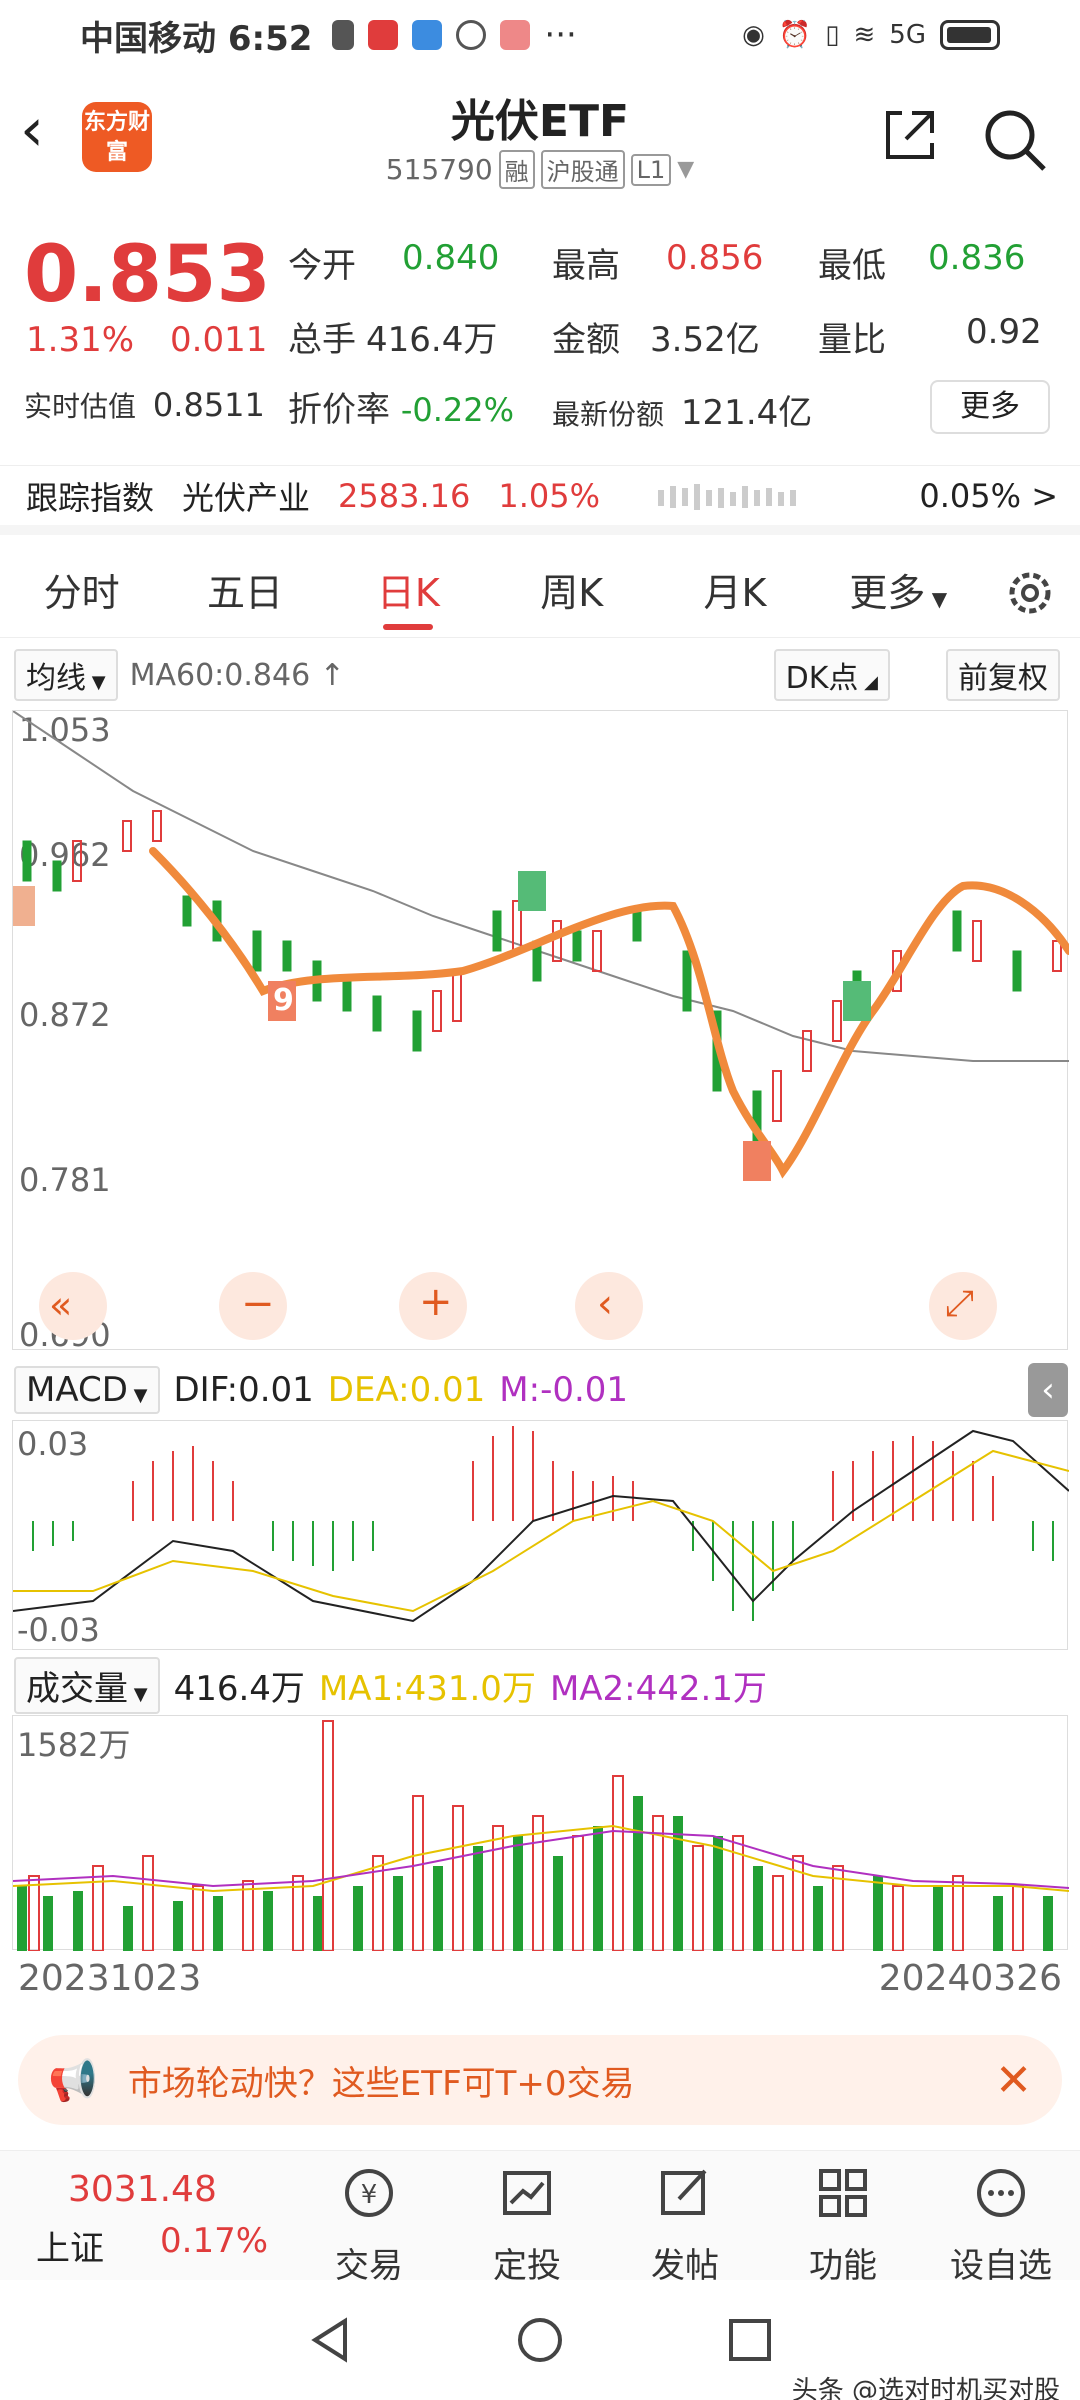 The height and width of the screenshot is (2400, 1080). I want to click on vibrate-icon: ▯, so click(832, 35).